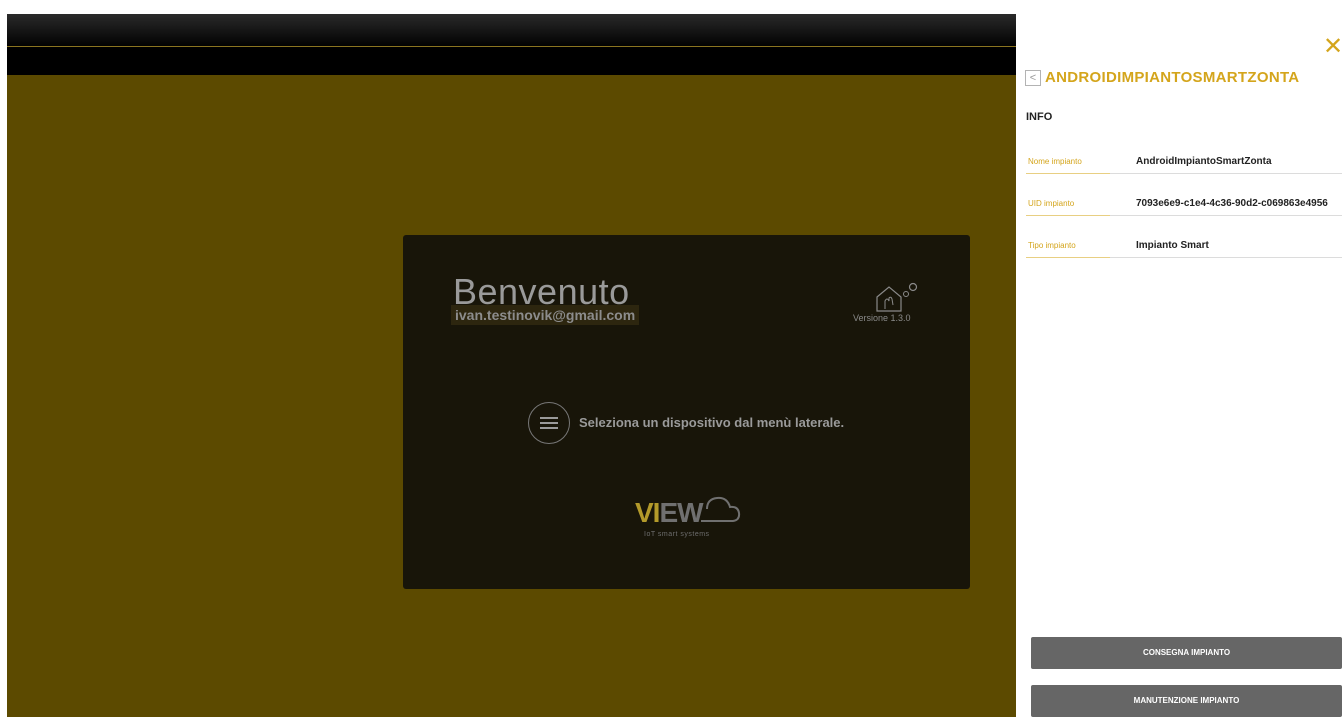  What do you see at coordinates (1186, 701) in the screenshot?
I see `manutenzione-impianto-button: MANUTENZIONE IMPIANTO` at bounding box center [1186, 701].